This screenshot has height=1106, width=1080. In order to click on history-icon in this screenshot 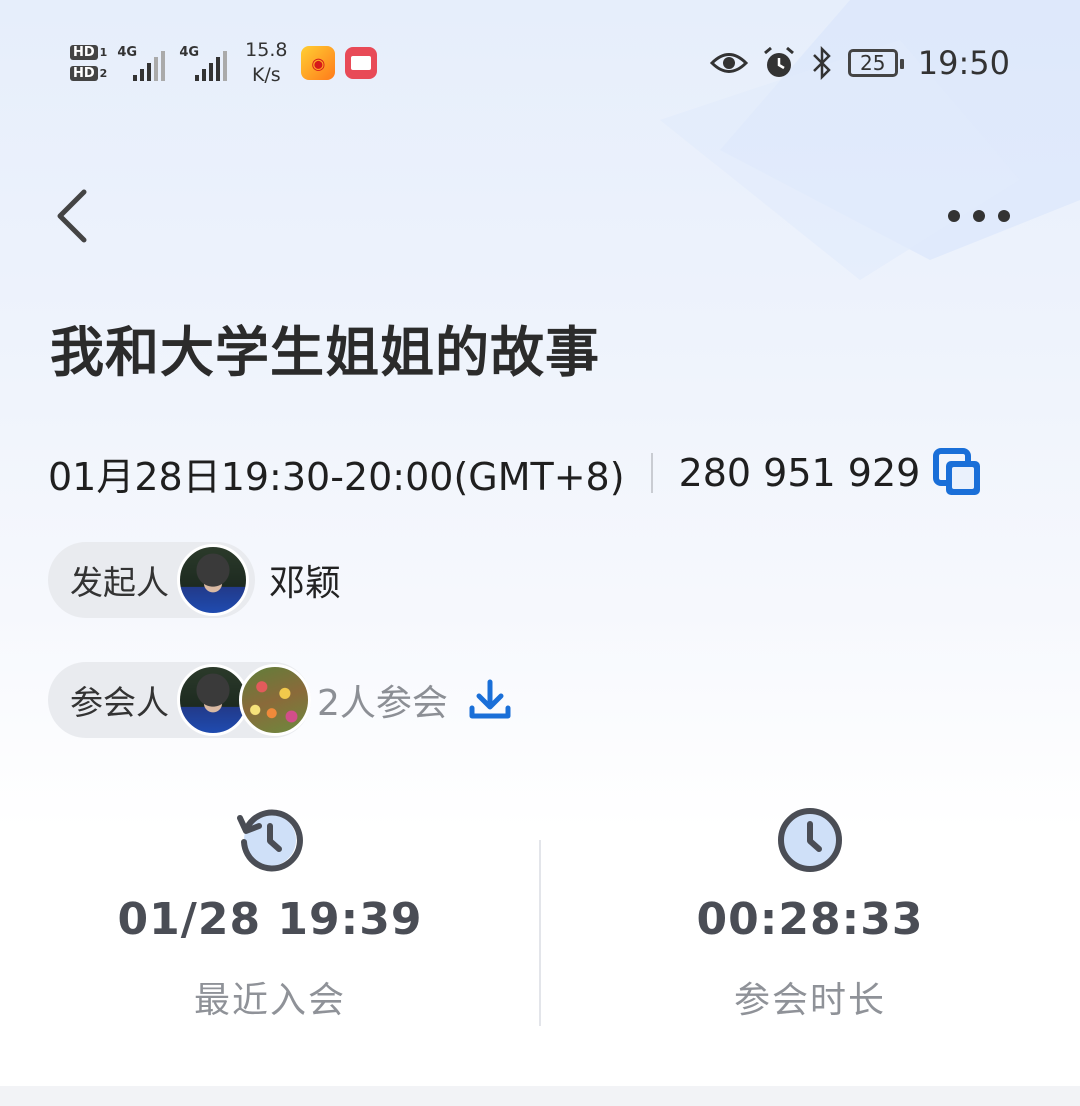, I will do `click(270, 840)`.